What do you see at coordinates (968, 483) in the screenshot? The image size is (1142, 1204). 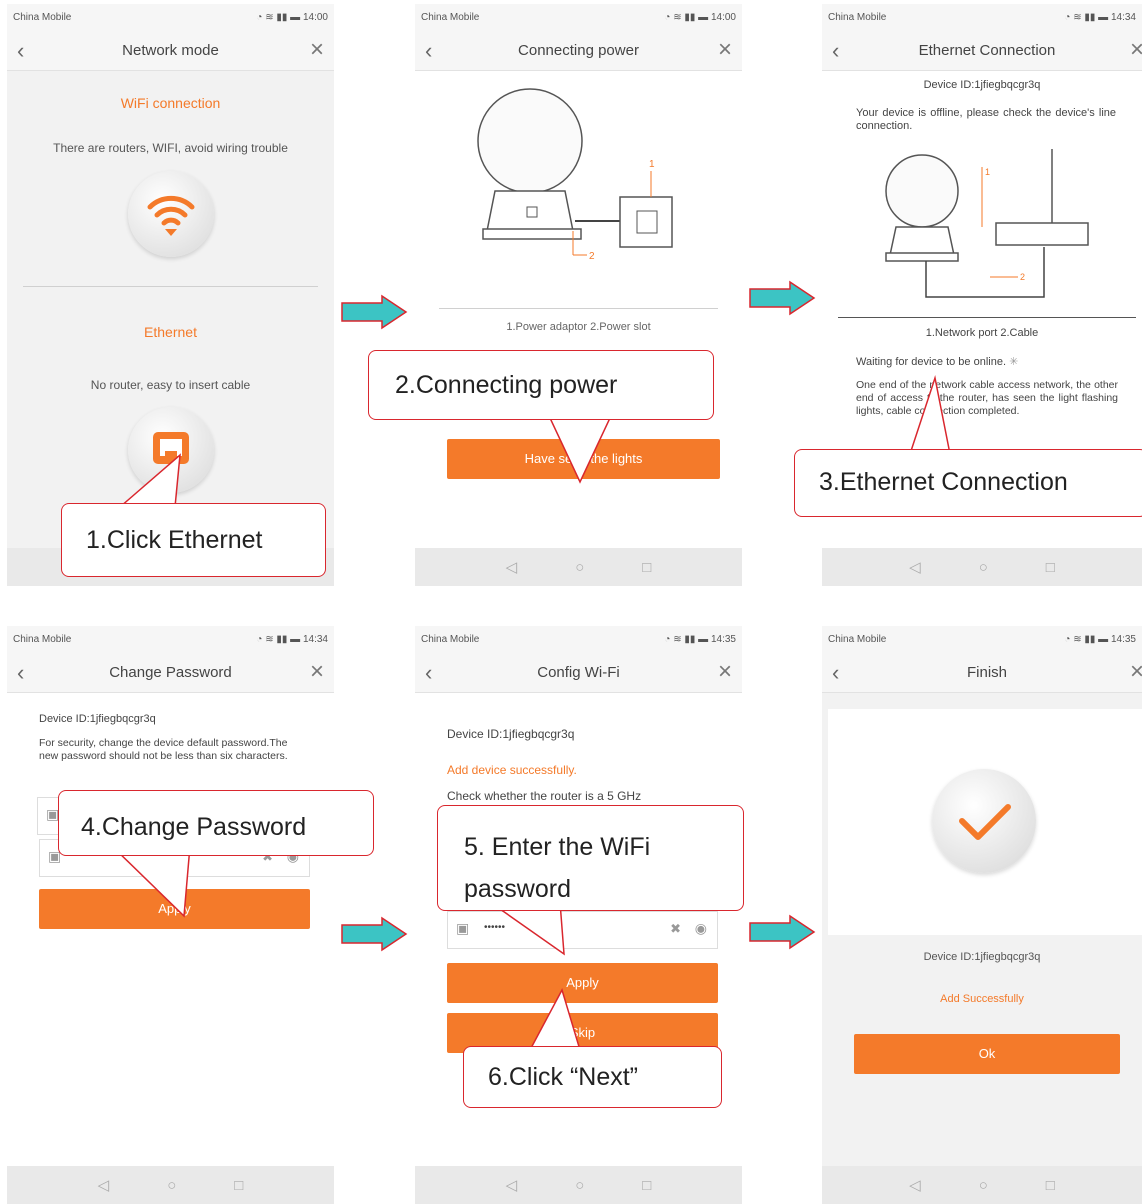 I see `callout-ethernet-connection: 3.Ethernet Connection` at bounding box center [968, 483].